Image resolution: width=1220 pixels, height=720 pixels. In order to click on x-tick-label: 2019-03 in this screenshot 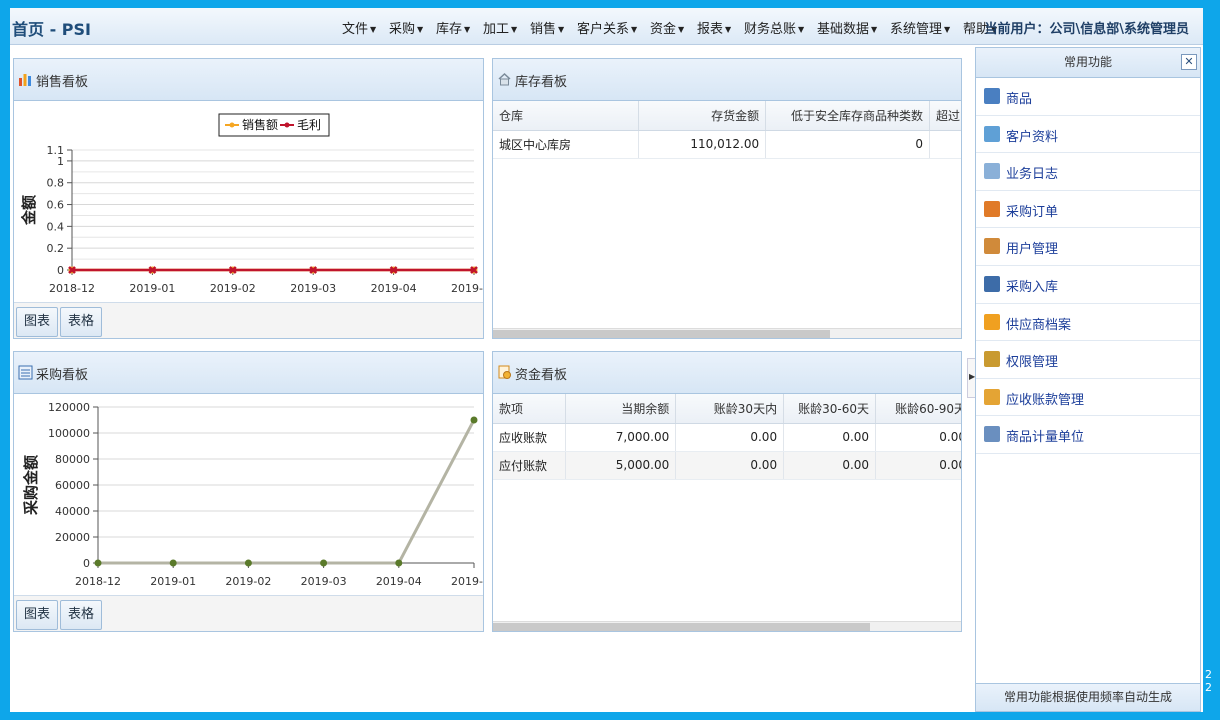, I will do `click(324, 581)`.